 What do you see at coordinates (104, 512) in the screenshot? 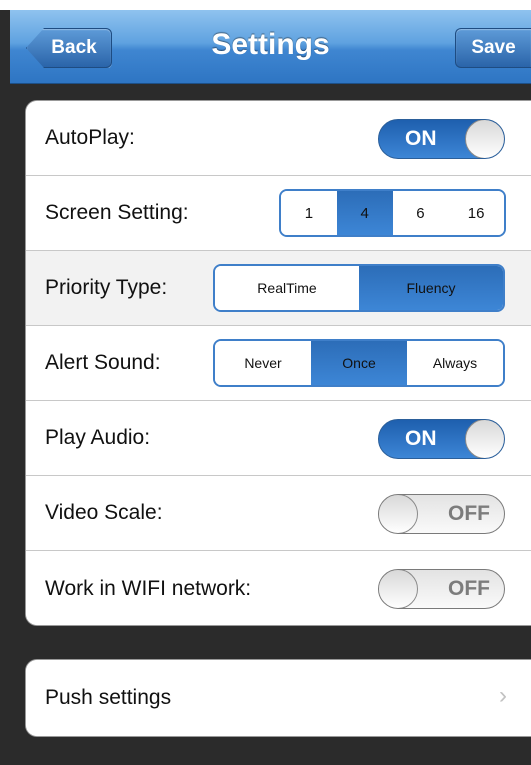
I see `video-scale-label: Video Scale:` at bounding box center [104, 512].